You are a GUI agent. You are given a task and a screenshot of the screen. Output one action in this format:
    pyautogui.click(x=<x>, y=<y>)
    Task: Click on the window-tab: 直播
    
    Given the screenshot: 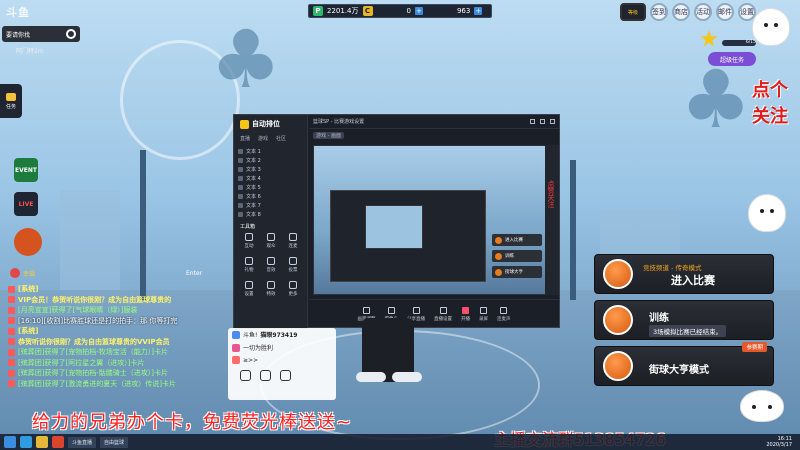 What is the action you would take?
    pyautogui.click(x=245, y=138)
    